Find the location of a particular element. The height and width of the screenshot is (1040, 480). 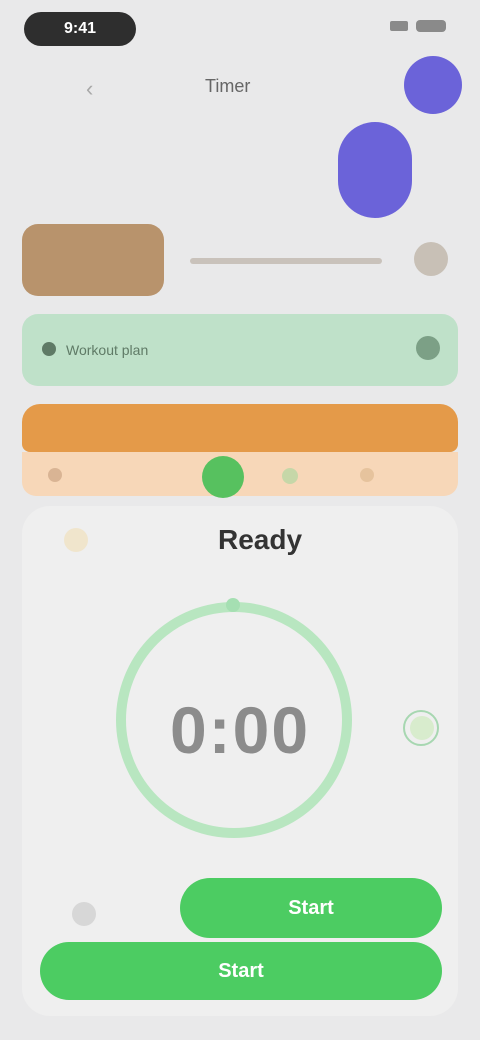

media-menu-icon is located at coordinates (431, 259).